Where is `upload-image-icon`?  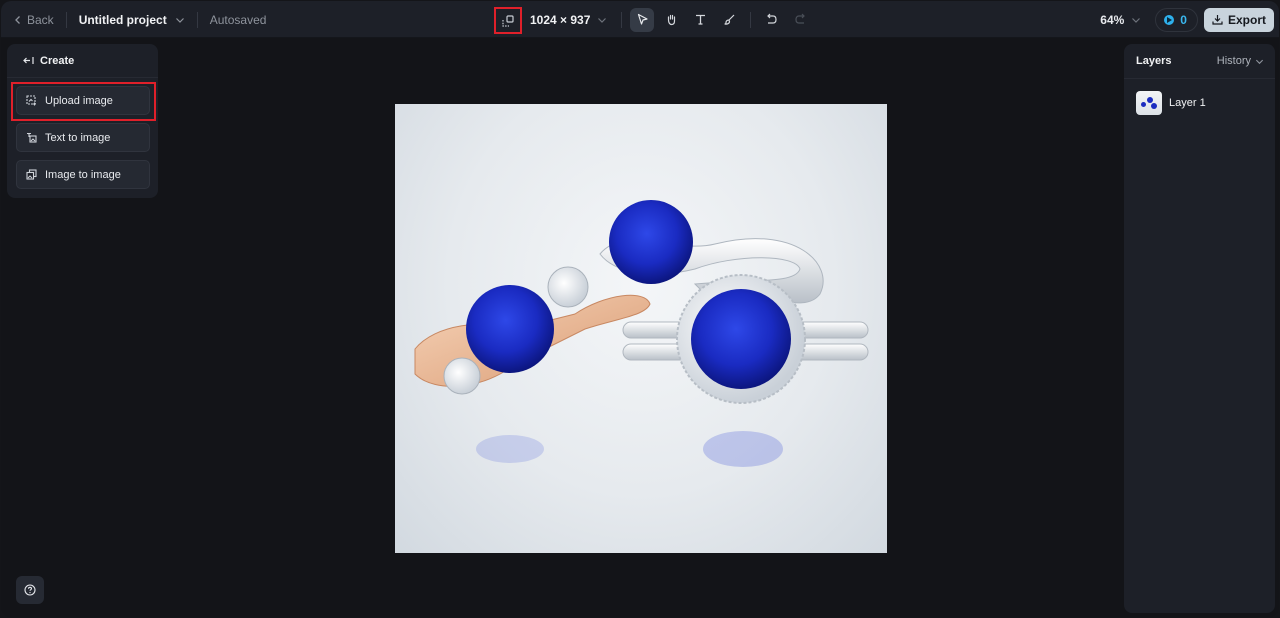 upload-image-icon is located at coordinates (31, 100).